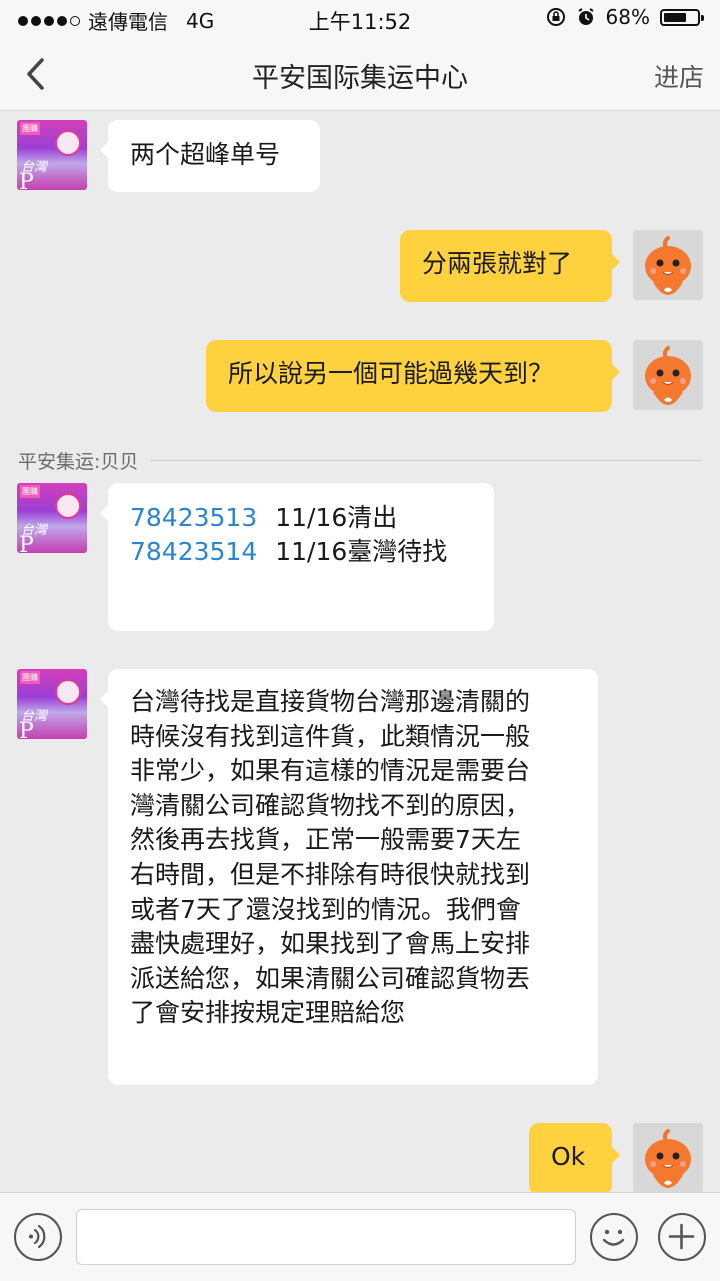  I want to click on message-line: 了會安排按規定理賠給您, so click(268, 1013).